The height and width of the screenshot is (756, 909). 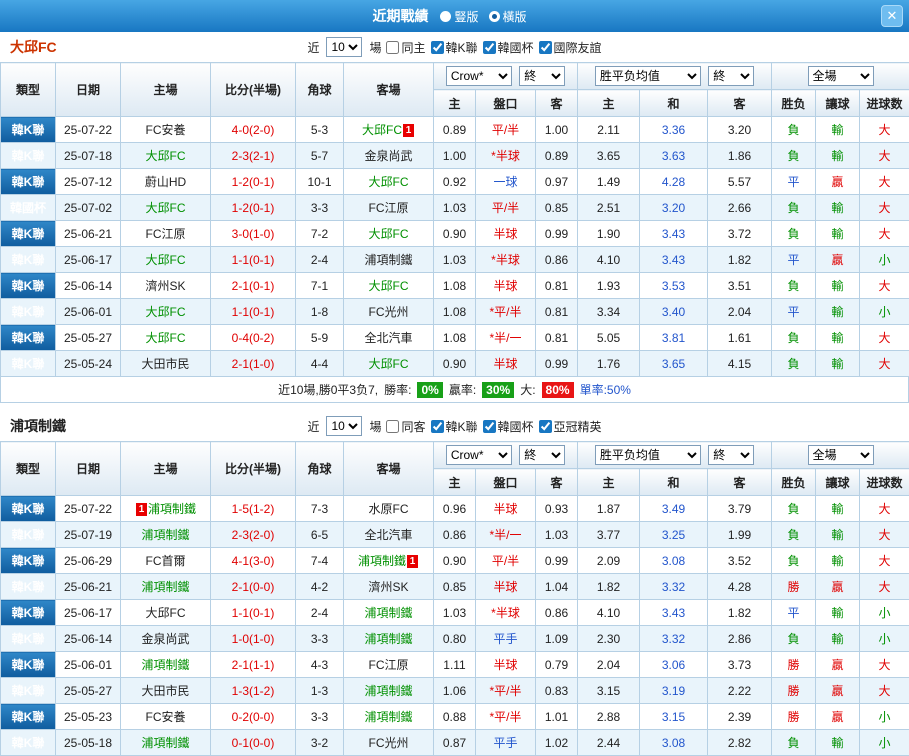 I want to click on euro-away-odds-cell: 3.20, so click(x=740, y=130).